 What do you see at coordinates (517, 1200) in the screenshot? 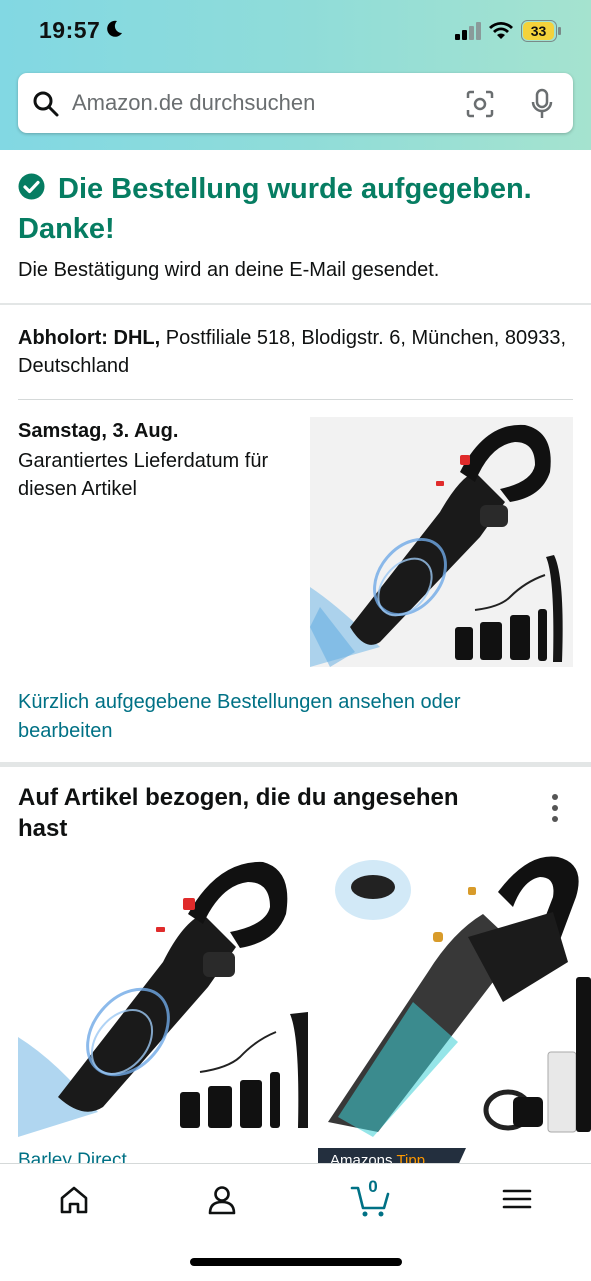
I see `menu-icon` at bounding box center [517, 1200].